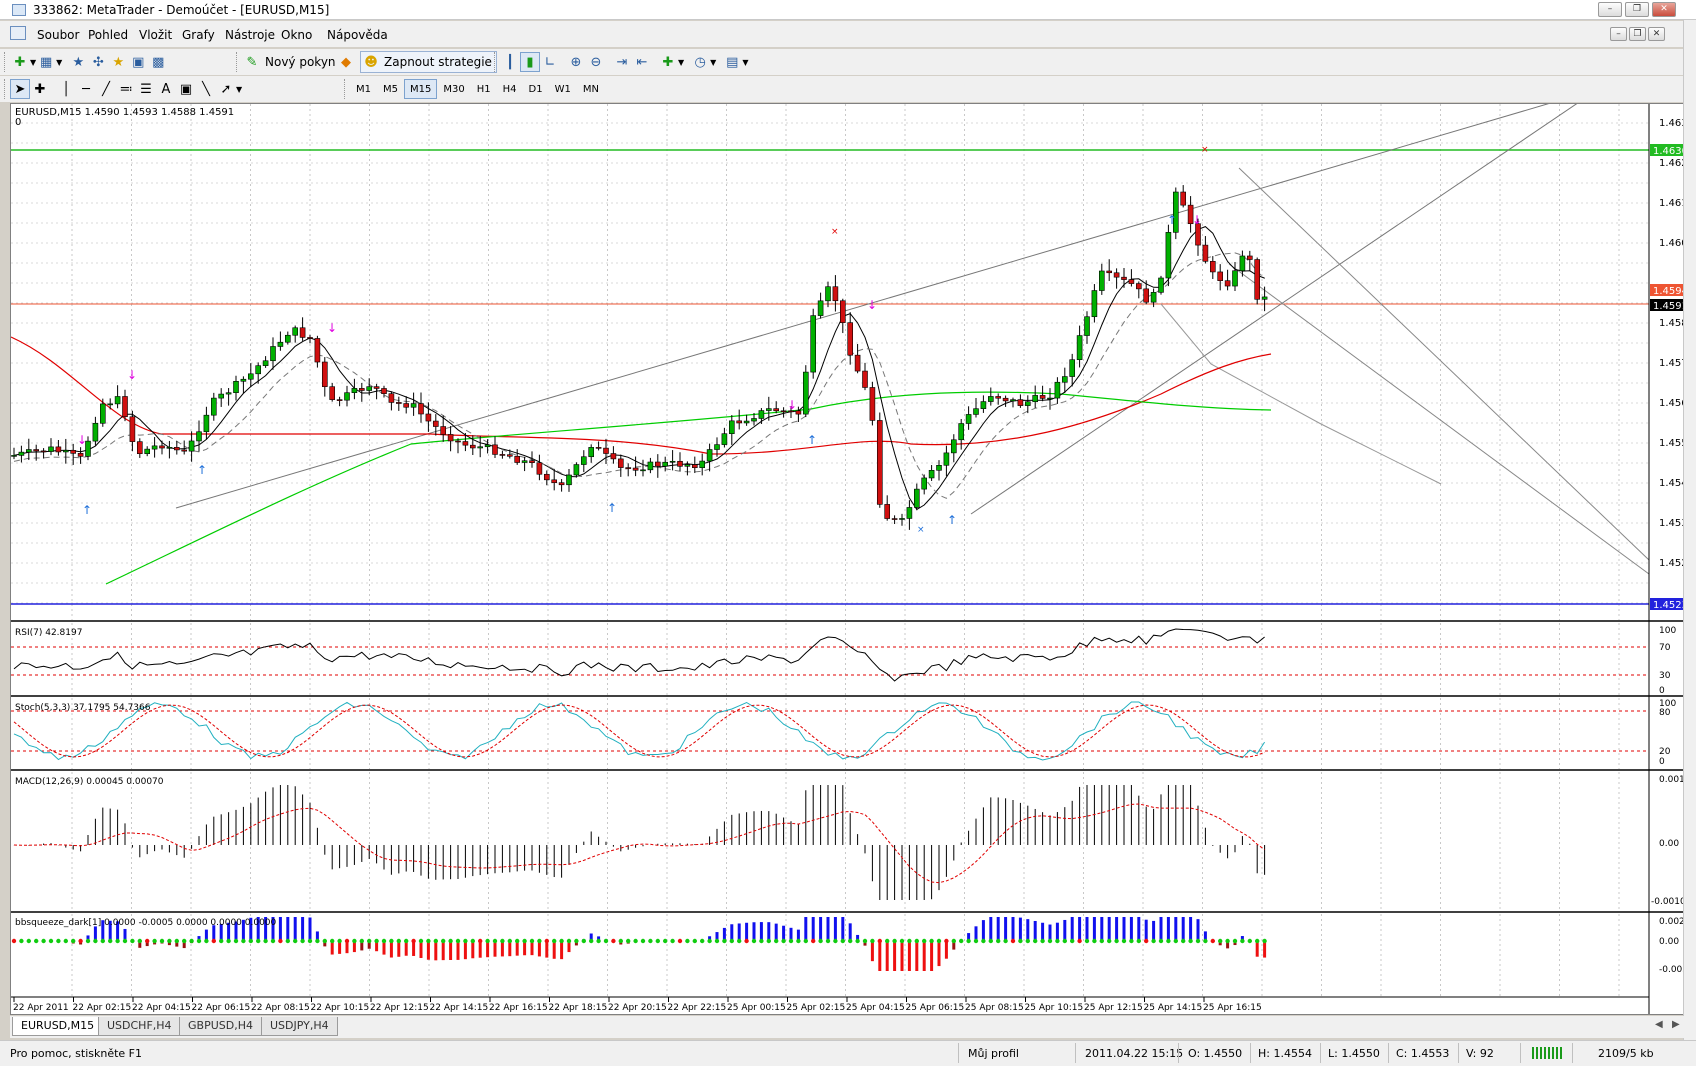 The height and width of the screenshot is (1066, 1696). I want to click on arrows-icon: ➚, so click(226, 89).